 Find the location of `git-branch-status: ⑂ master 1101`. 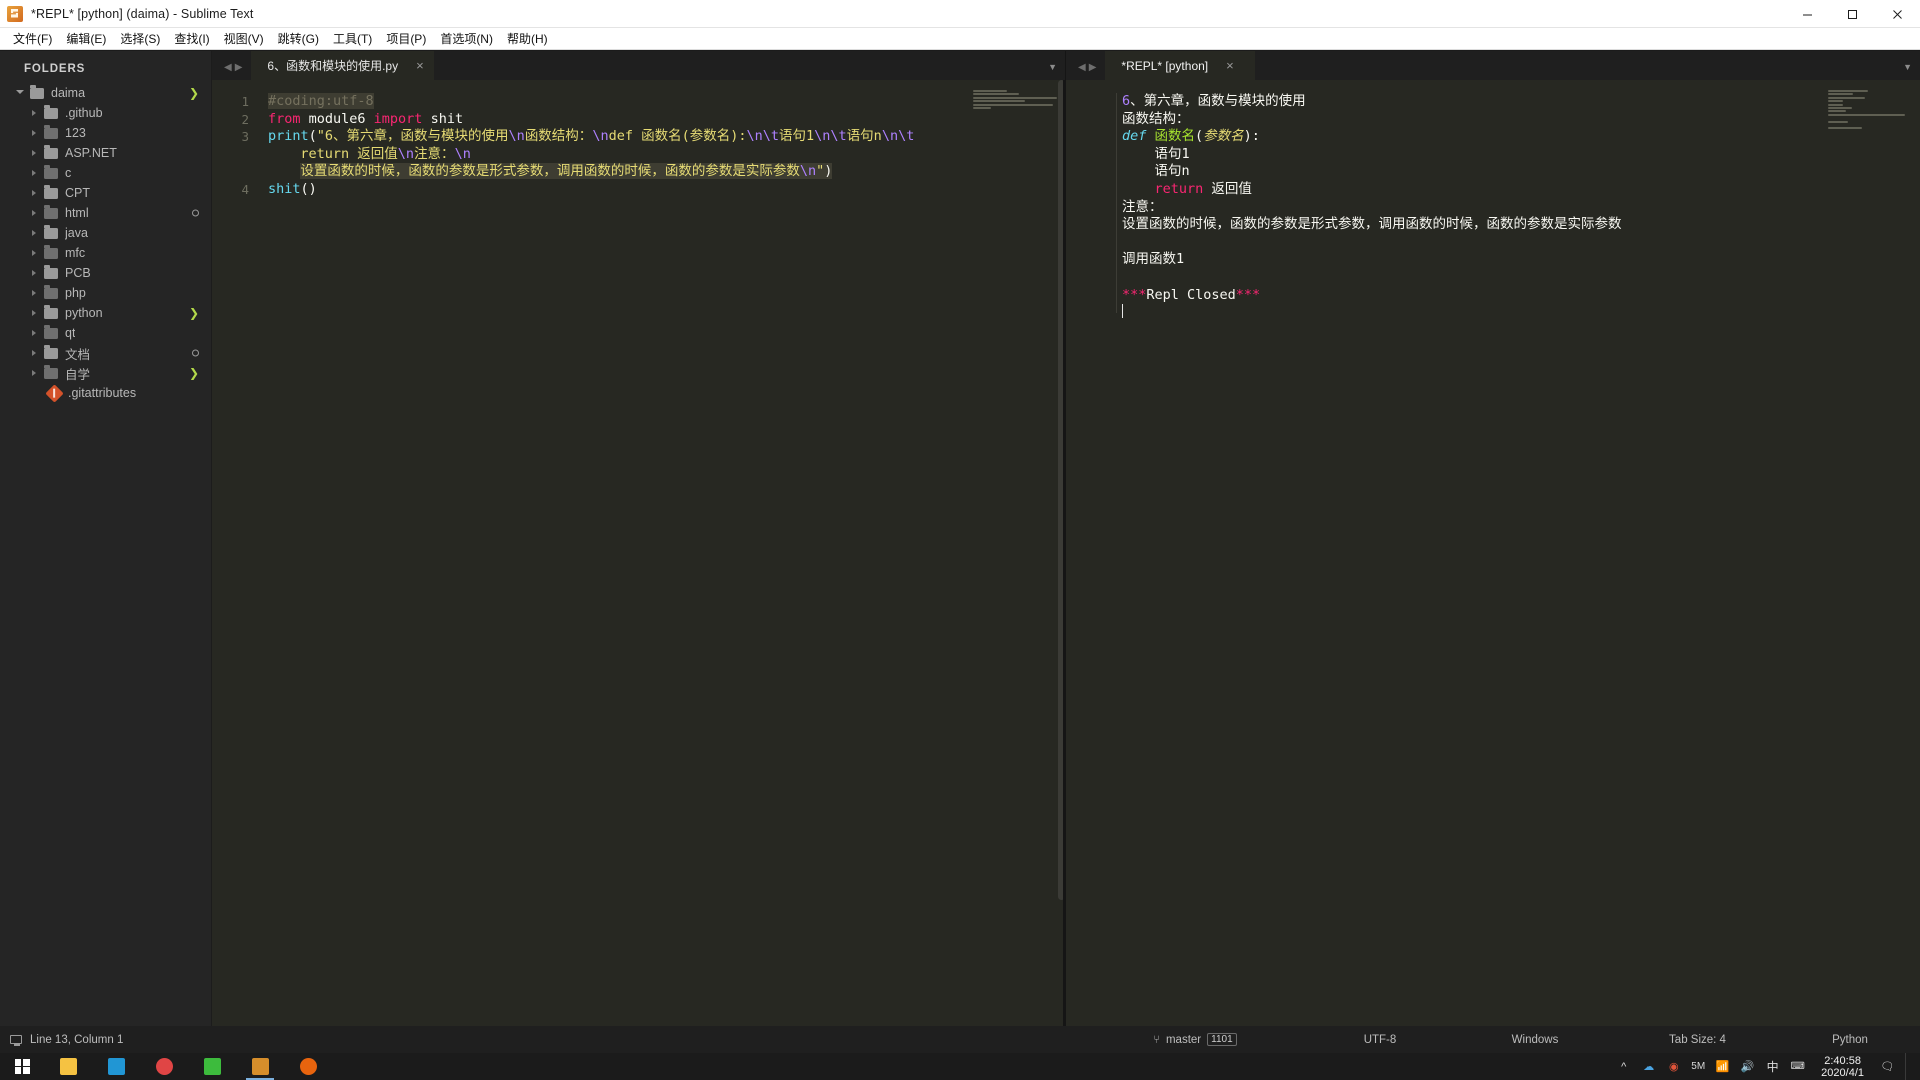

git-branch-status: ⑂ master 1101 is located at coordinates (1195, 1039).